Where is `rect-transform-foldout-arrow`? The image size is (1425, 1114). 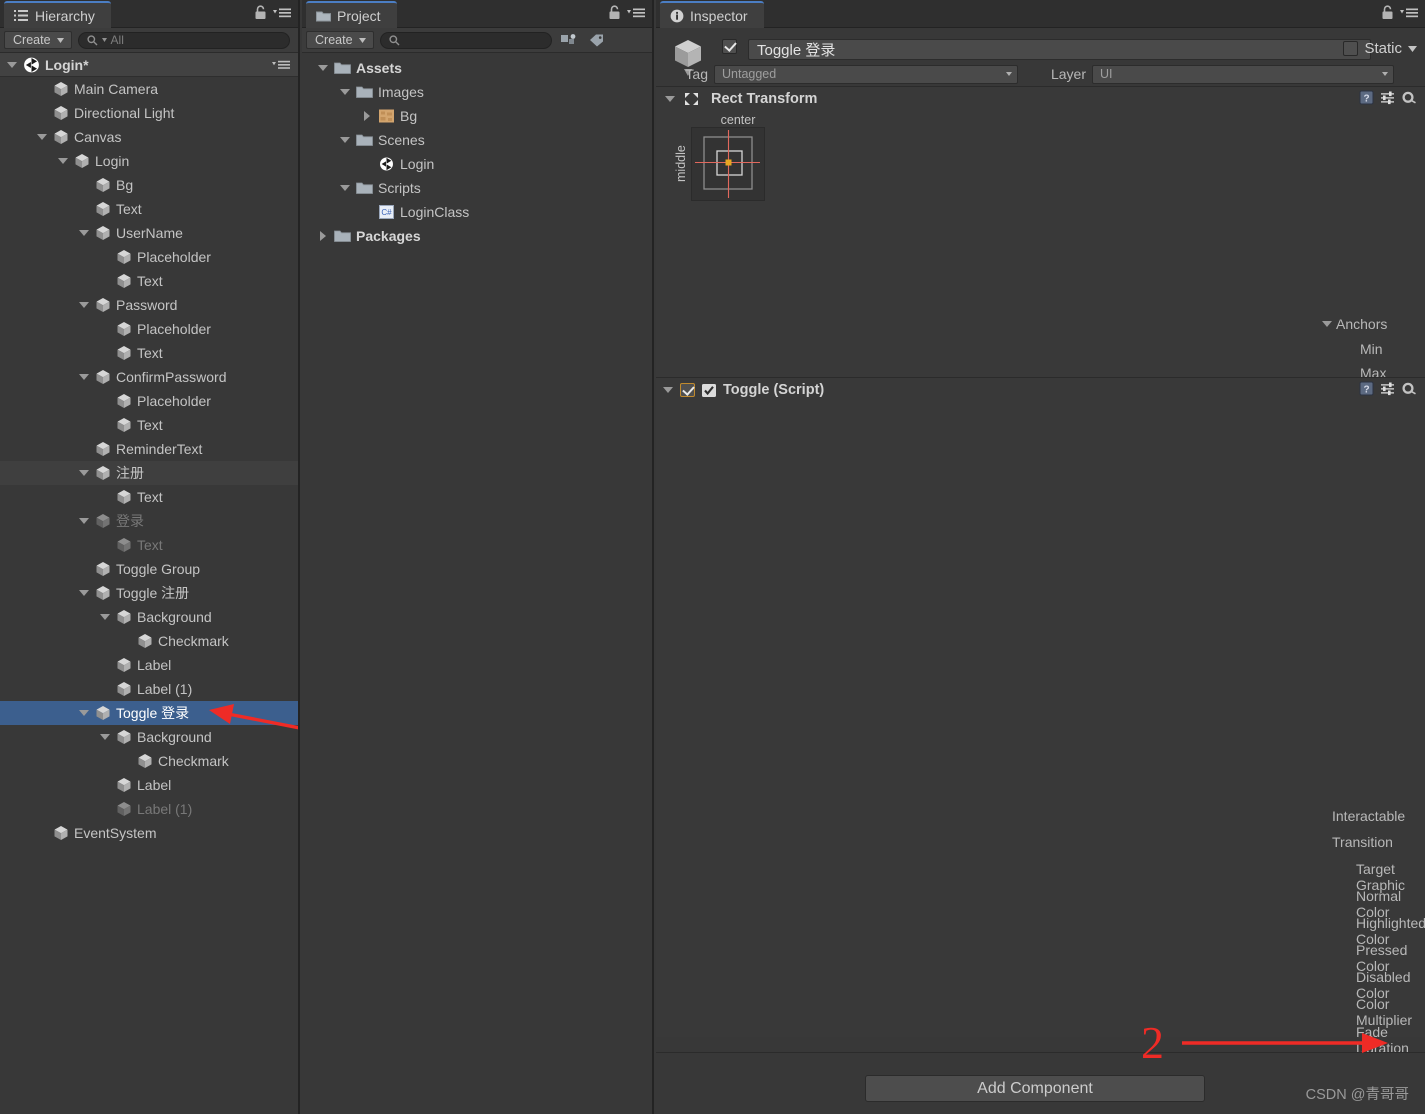
rect-transform-foldout-arrow is located at coordinates (670, 99).